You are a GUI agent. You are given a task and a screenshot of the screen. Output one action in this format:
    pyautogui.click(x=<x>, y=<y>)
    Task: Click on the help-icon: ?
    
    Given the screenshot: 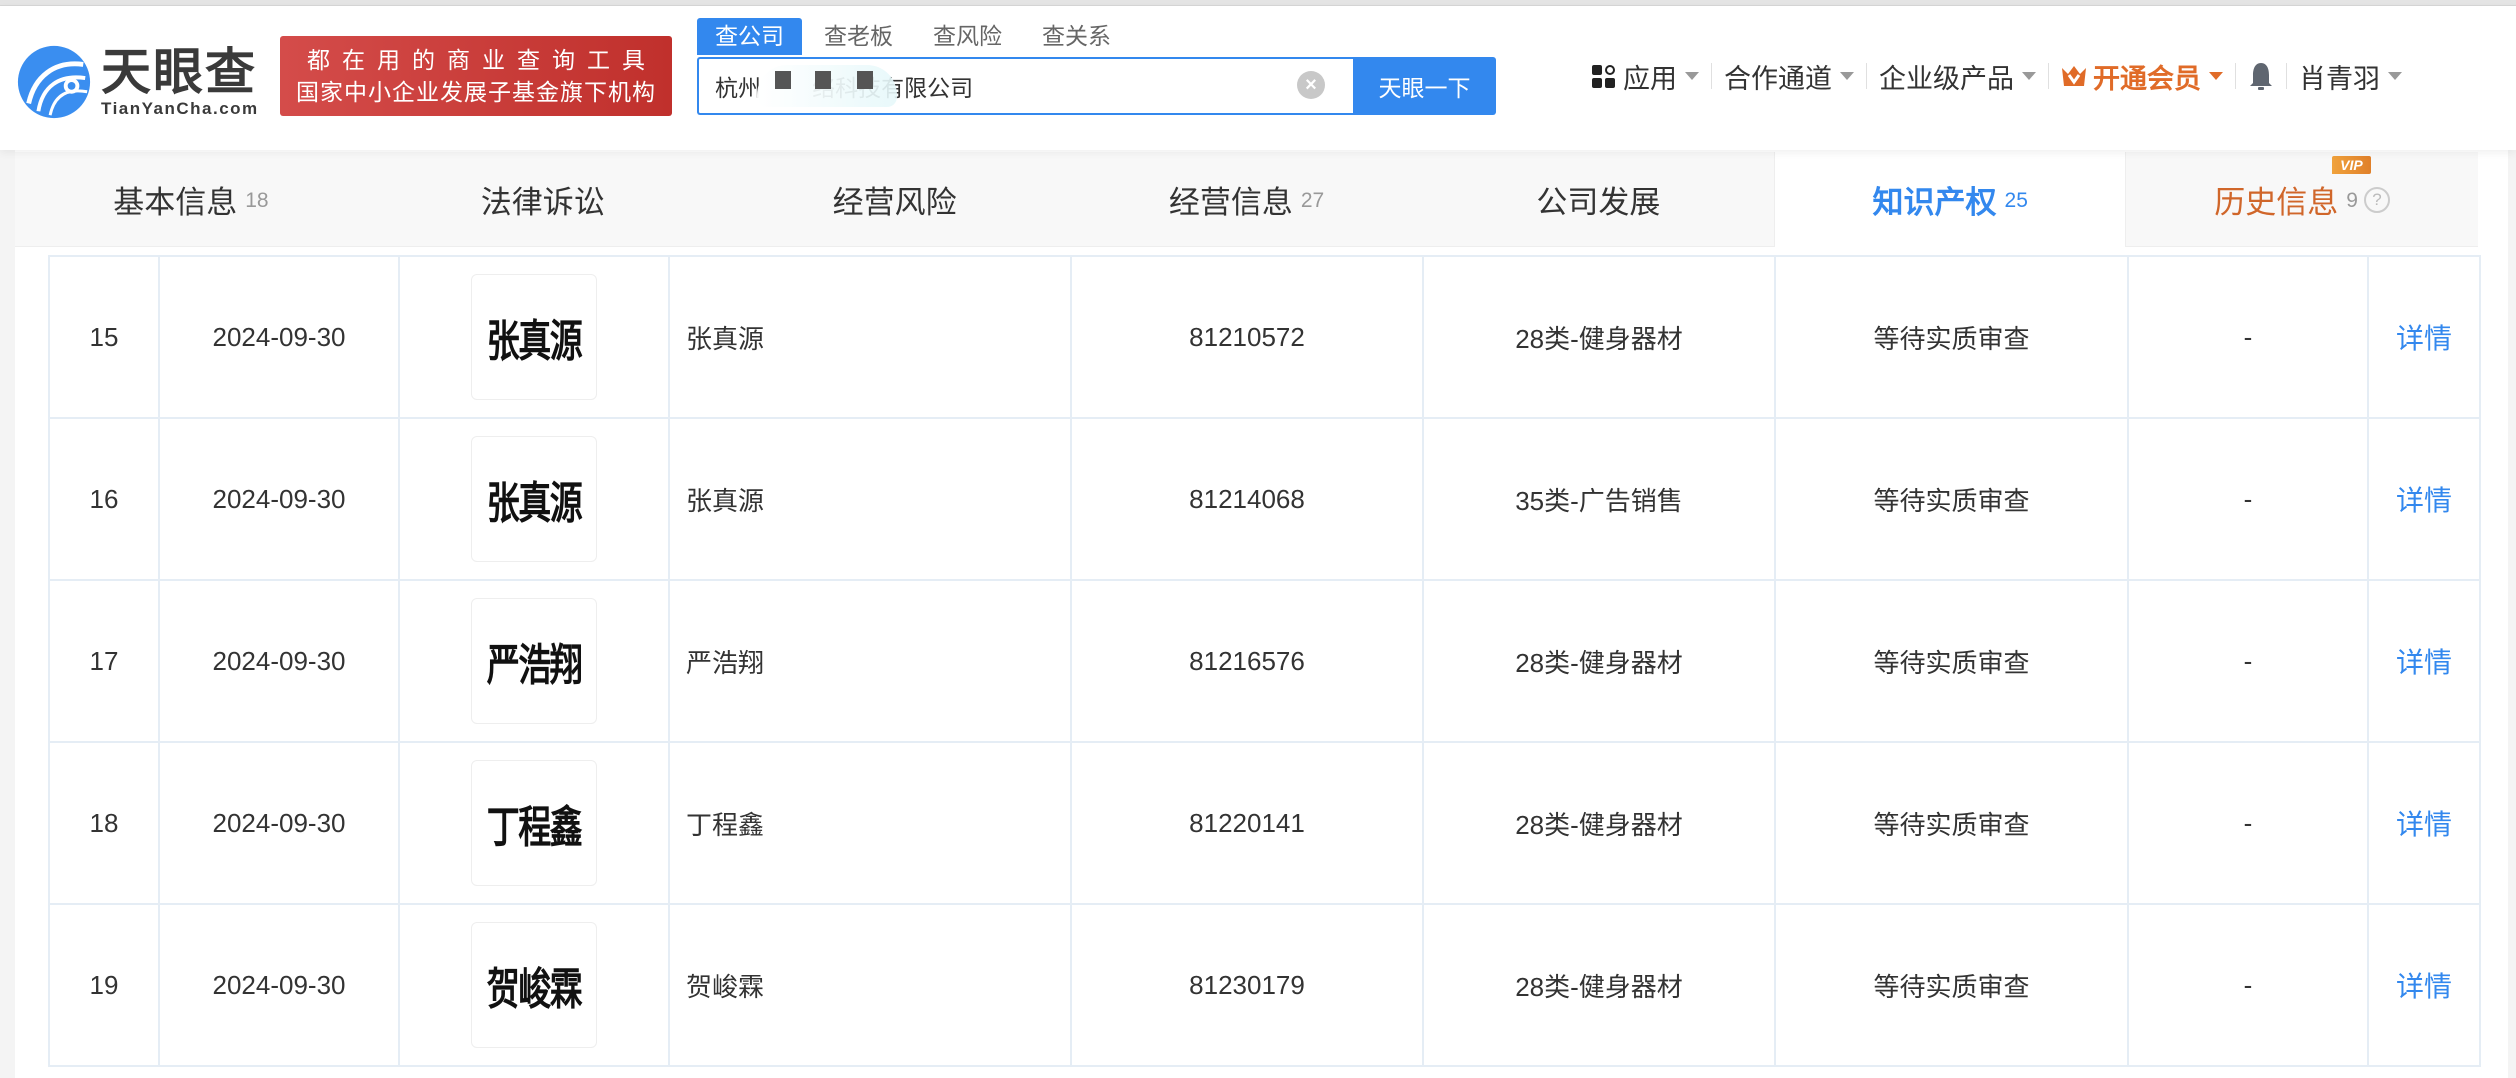 What is the action you would take?
    pyautogui.click(x=2376, y=199)
    